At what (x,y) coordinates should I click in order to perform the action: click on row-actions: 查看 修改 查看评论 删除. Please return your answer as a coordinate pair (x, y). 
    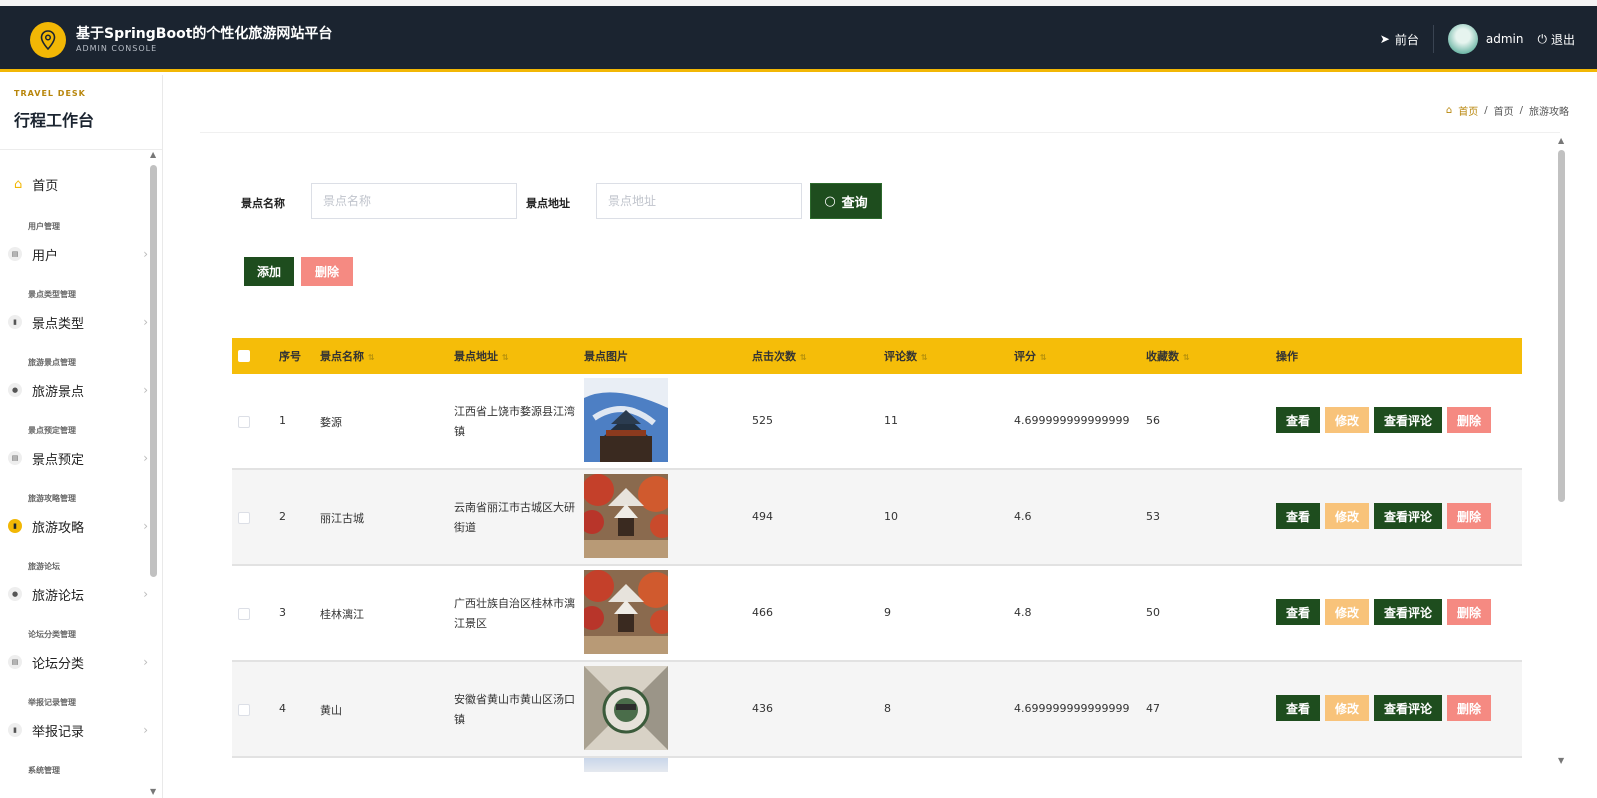
    Looking at the image, I should click on (1384, 420).